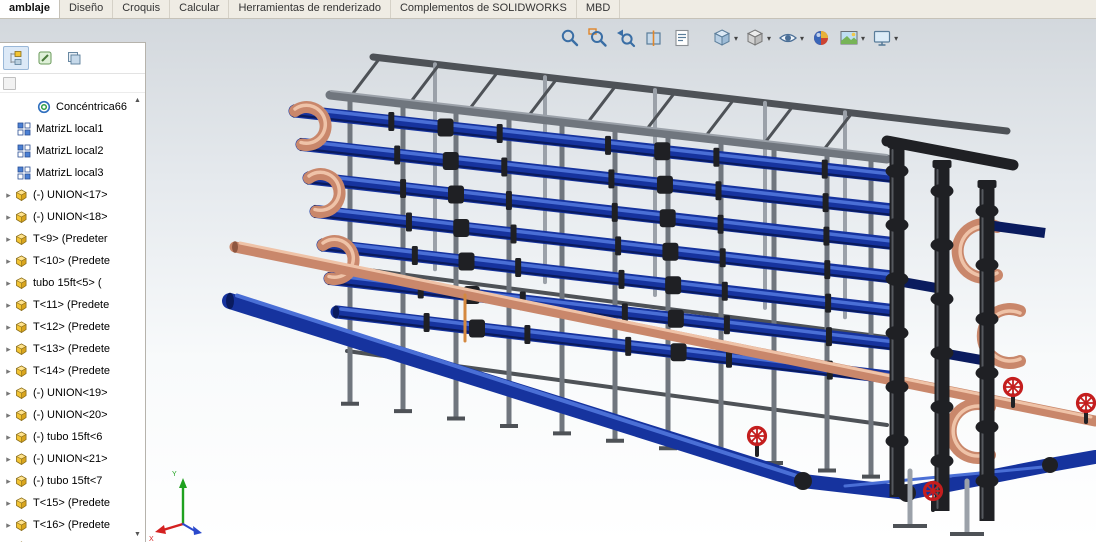 The image size is (1096, 542). I want to click on tab-croquis: Croquis, so click(142, 9).